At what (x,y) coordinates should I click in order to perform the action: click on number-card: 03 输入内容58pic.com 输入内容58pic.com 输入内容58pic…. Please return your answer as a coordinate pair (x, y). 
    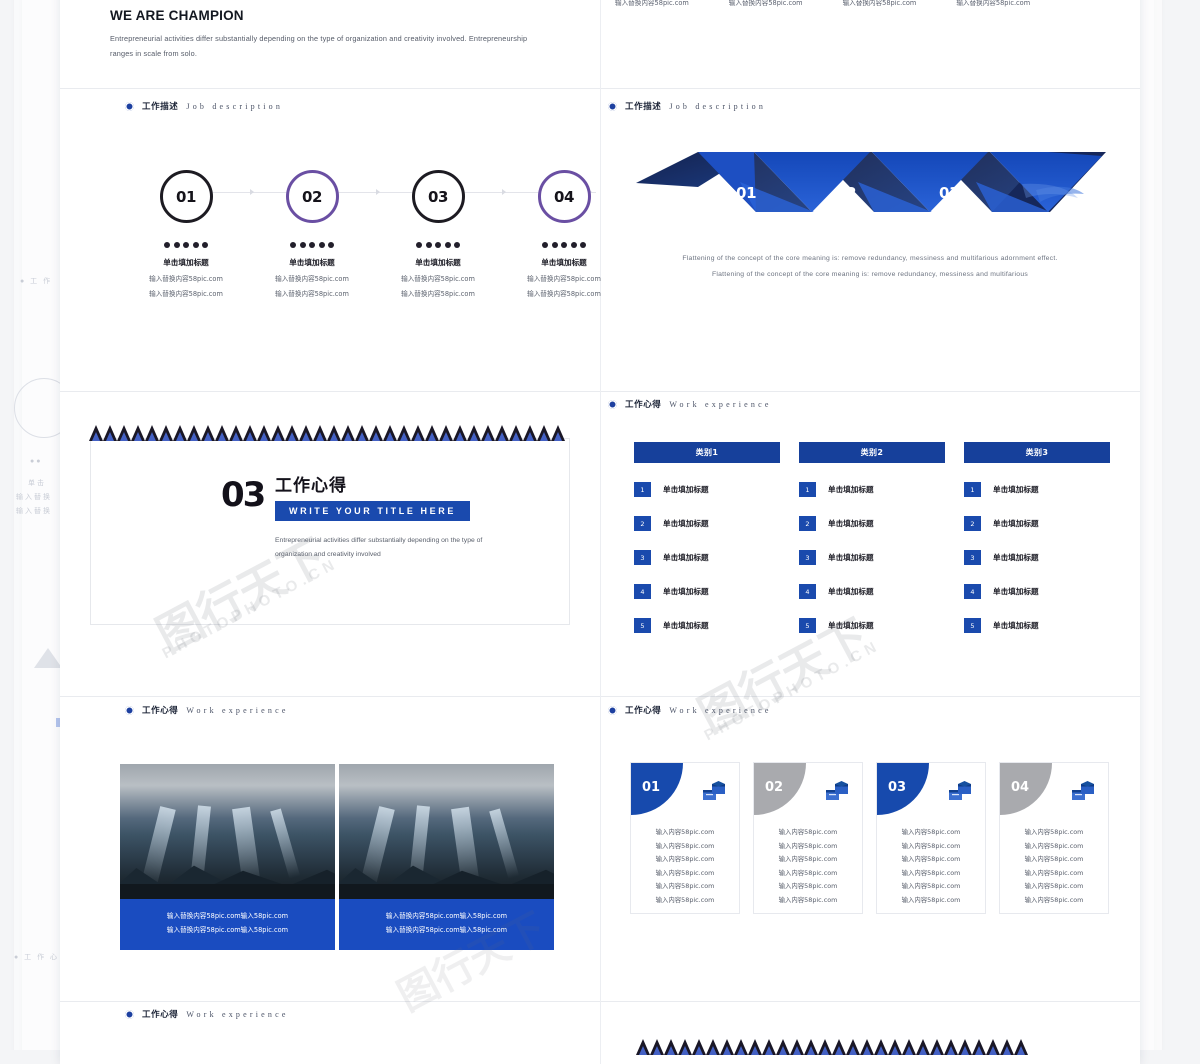
    Looking at the image, I should click on (931, 838).